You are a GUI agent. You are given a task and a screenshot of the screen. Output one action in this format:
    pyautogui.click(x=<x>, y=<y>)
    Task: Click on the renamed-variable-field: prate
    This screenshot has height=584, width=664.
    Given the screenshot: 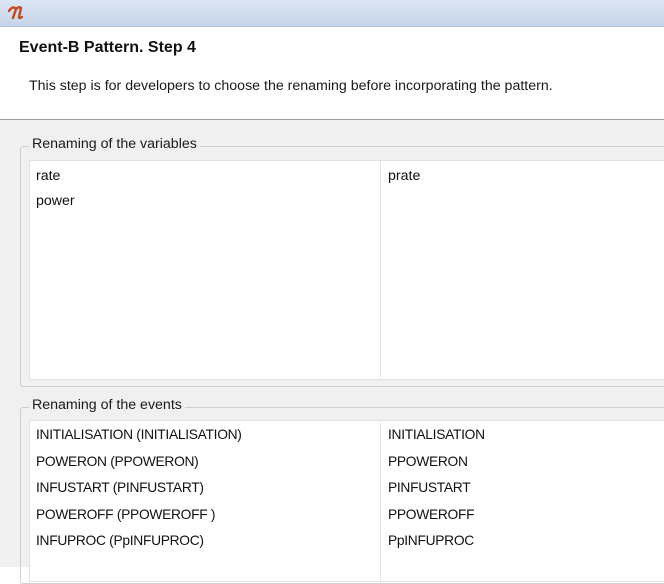 What is the action you would take?
    pyautogui.click(x=404, y=176)
    